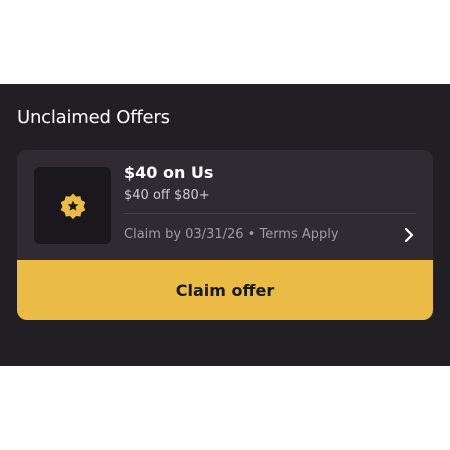  I want to click on offer-divider, so click(270, 213).